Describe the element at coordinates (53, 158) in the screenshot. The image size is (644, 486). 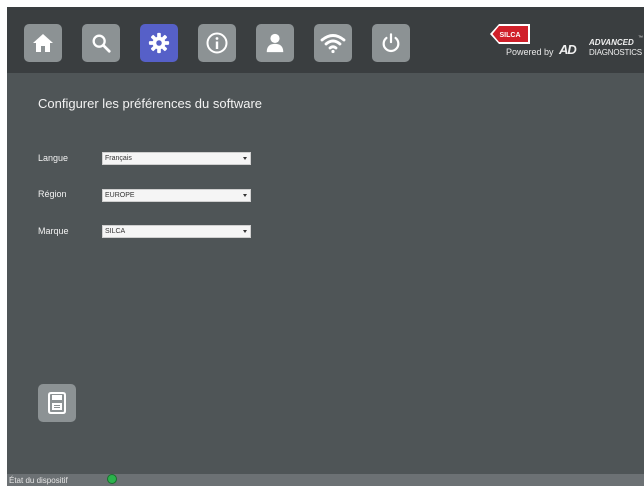
I see `langue-label: Langue` at that location.